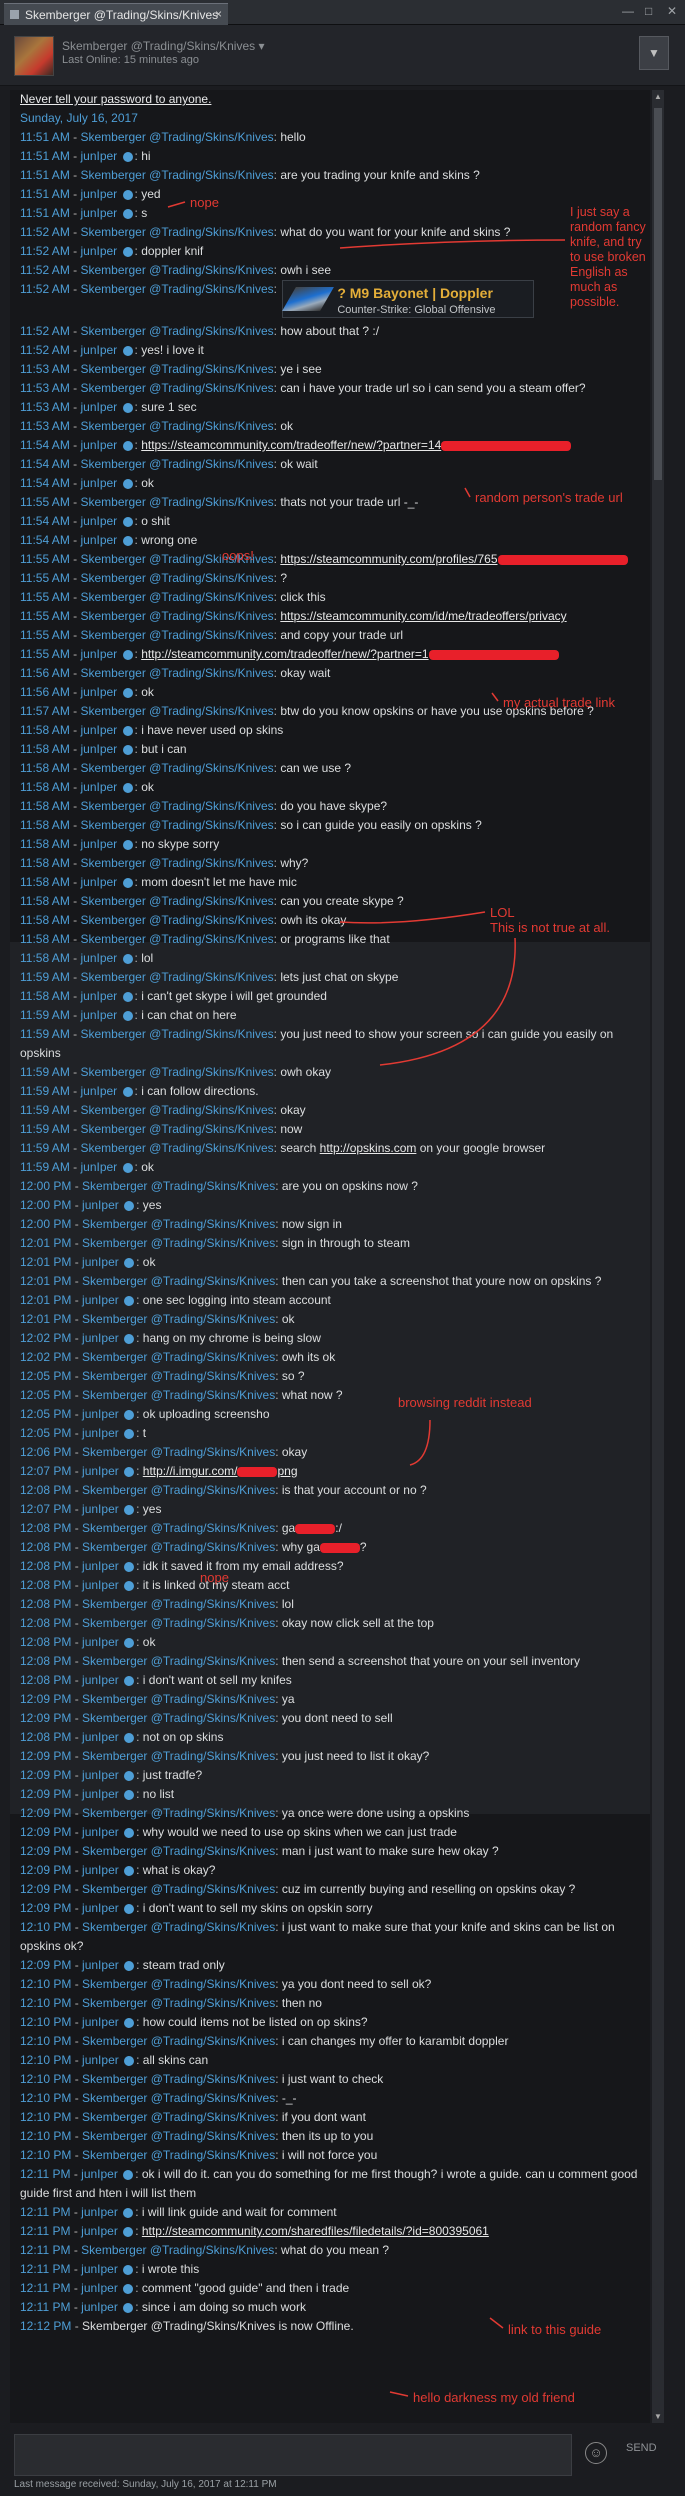 The width and height of the screenshot is (685, 2496). What do you see at coordinates (342, 12) in the screenshot?
I see `title-bar: Skemberger @Trading/Skins/Knives × — □ ✕` at bounding box center [342, 12].